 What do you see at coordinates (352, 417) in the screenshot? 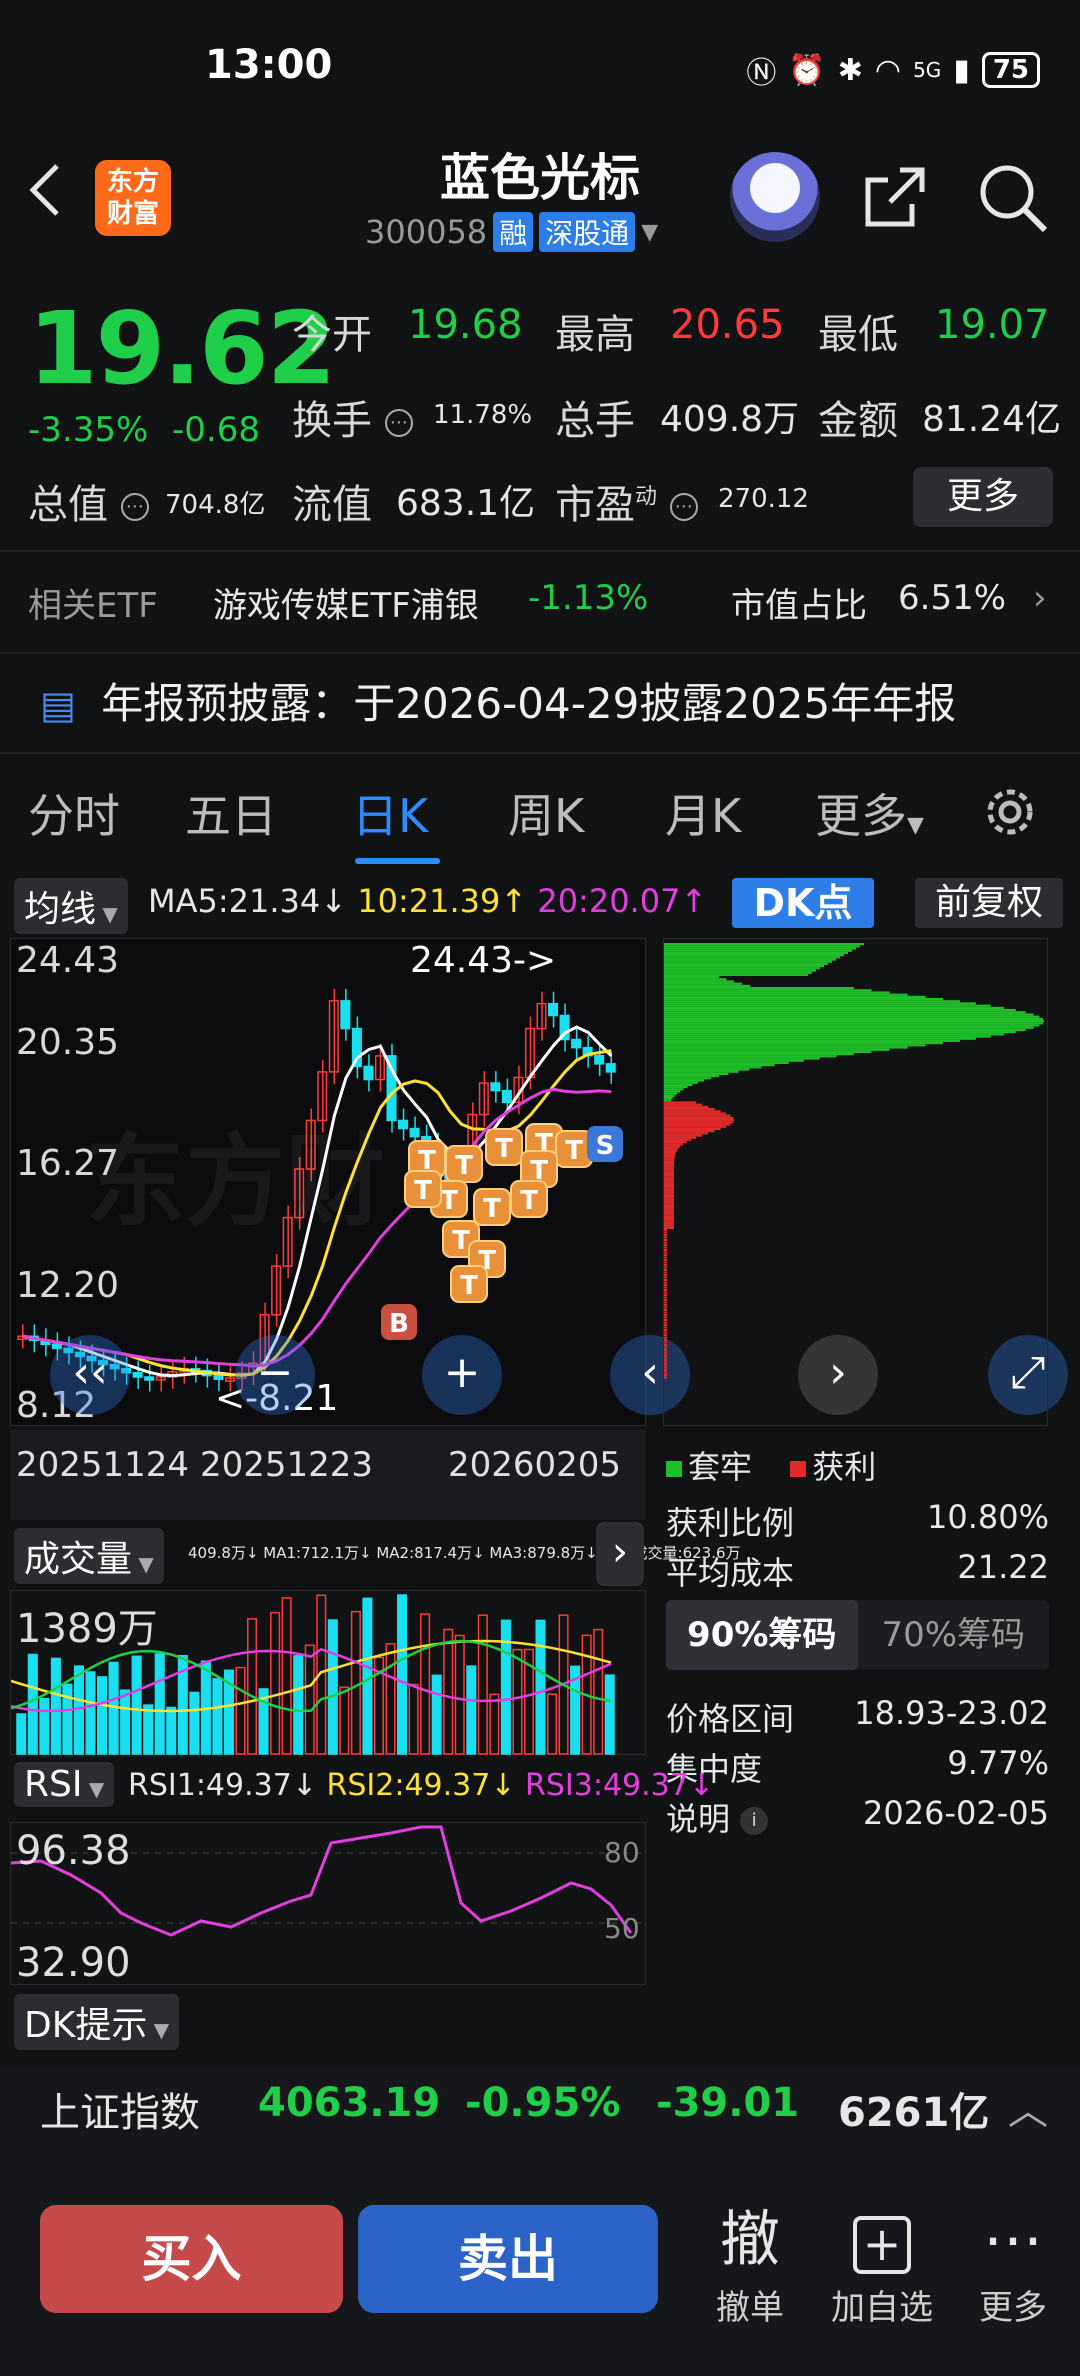
I see `turnover-label: 换手 ⋯` at bounding box center [352, 417].